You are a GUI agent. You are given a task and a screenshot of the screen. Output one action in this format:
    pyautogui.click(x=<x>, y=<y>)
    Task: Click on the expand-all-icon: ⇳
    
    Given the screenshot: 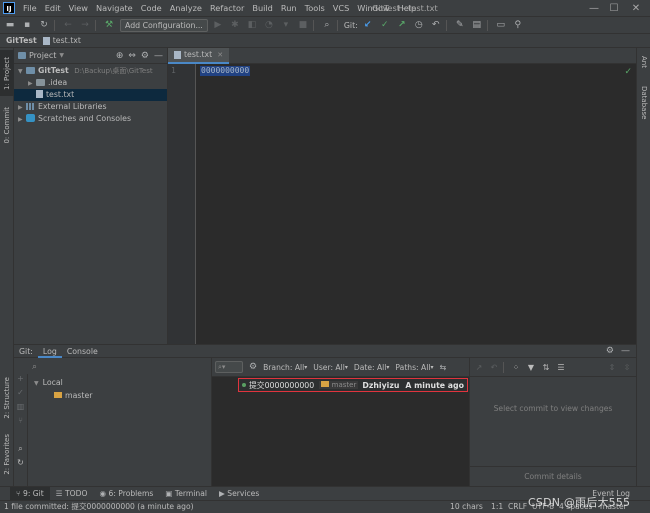 What is the action you would take?
    pyautogui.click(x=627, y=367)
    